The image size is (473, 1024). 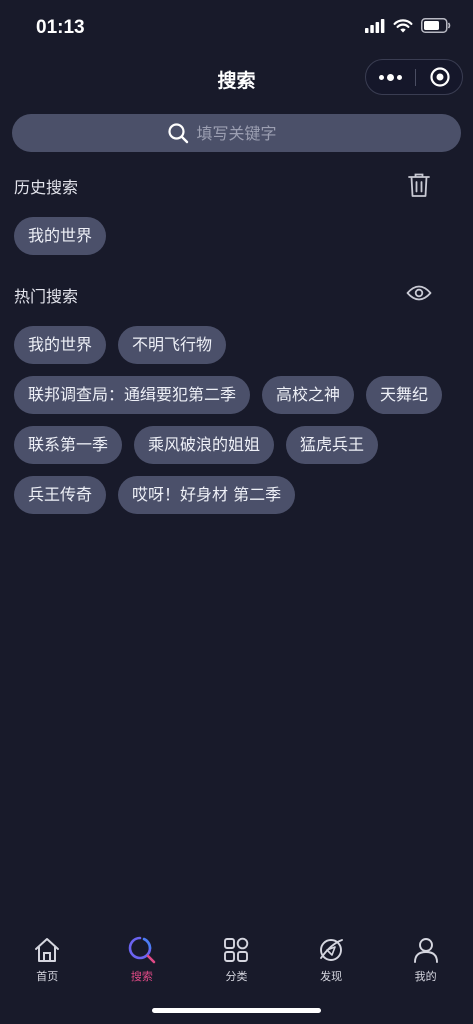 What do you see at coordinates (236, 78) in the screenshot?
I see `header: 搜索` at bounding box center [236, 78].